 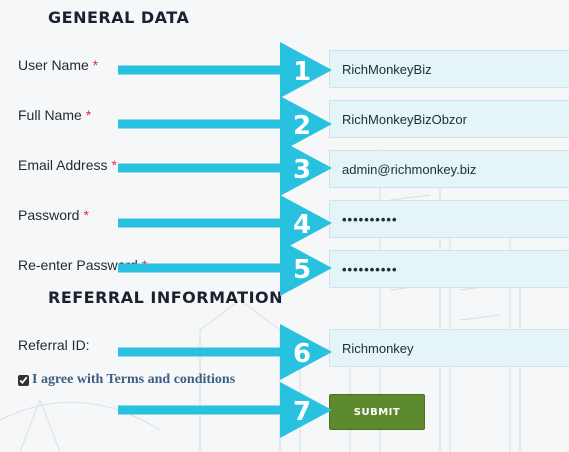 What do you see at coordinates (63, 165) in the screenshot?
I see `email-label-text: Email Address` at bounding box center [63, 165].